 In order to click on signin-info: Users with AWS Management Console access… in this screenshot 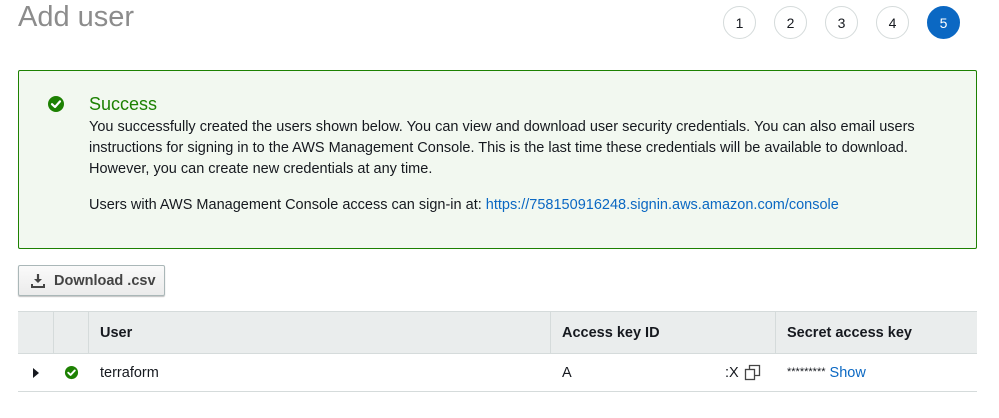, I will do `click(464, 205)`.